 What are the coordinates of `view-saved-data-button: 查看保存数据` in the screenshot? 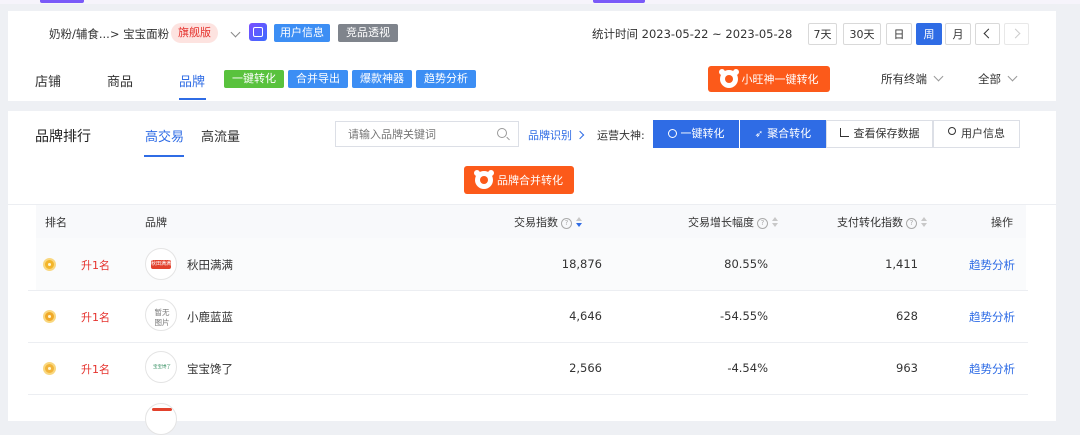 It's located at (879, 134).